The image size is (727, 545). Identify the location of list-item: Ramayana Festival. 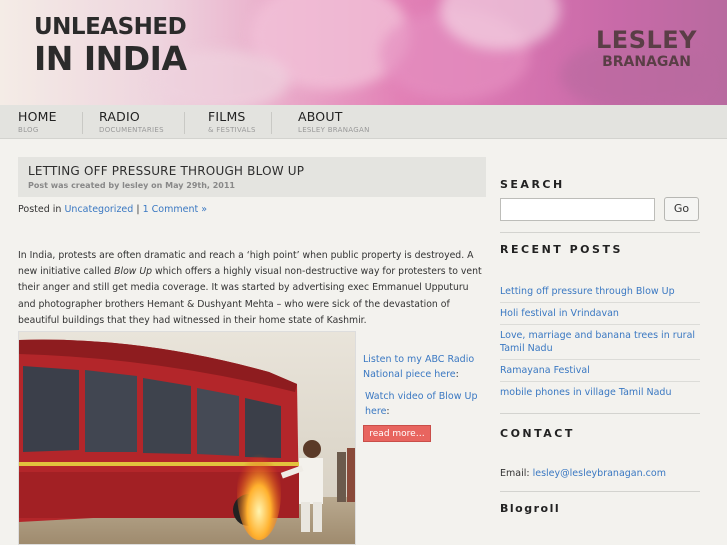
(600, 371).